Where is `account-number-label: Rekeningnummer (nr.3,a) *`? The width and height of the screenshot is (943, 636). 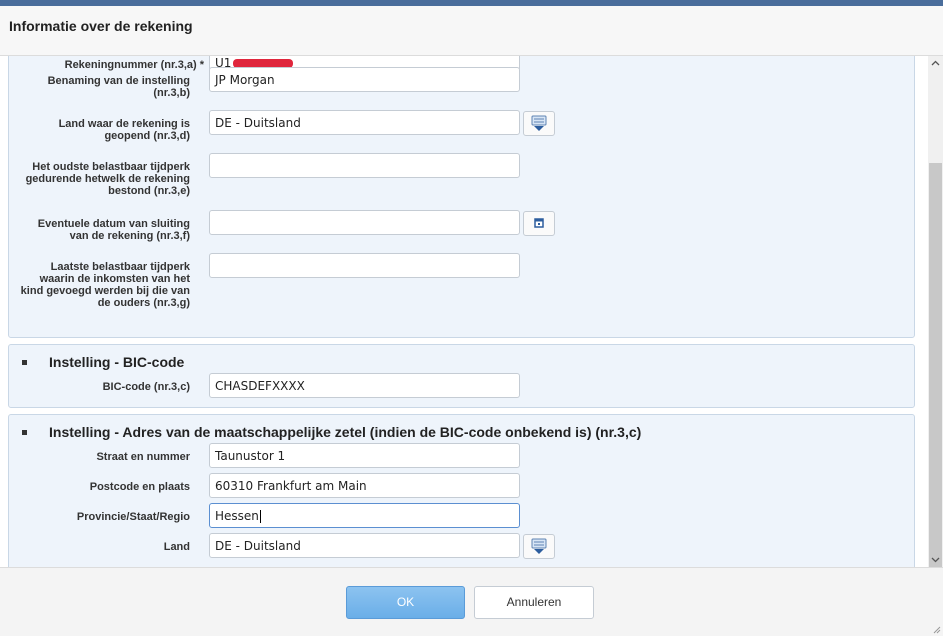
account-number-label: Rekeningnummer (nr.3,a) * is located at coordinates (134, 65).